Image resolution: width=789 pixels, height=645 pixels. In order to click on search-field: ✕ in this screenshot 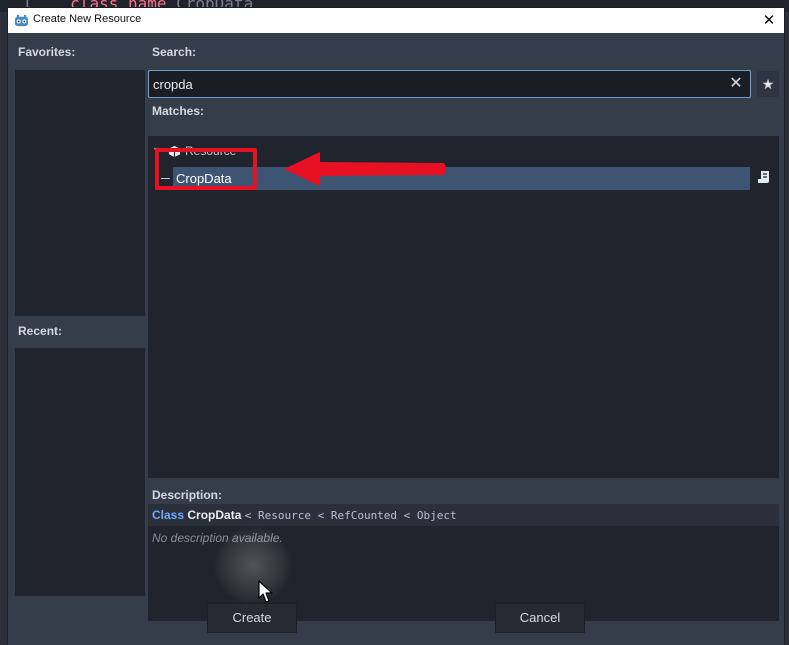, I will do `click(449, 84)`.